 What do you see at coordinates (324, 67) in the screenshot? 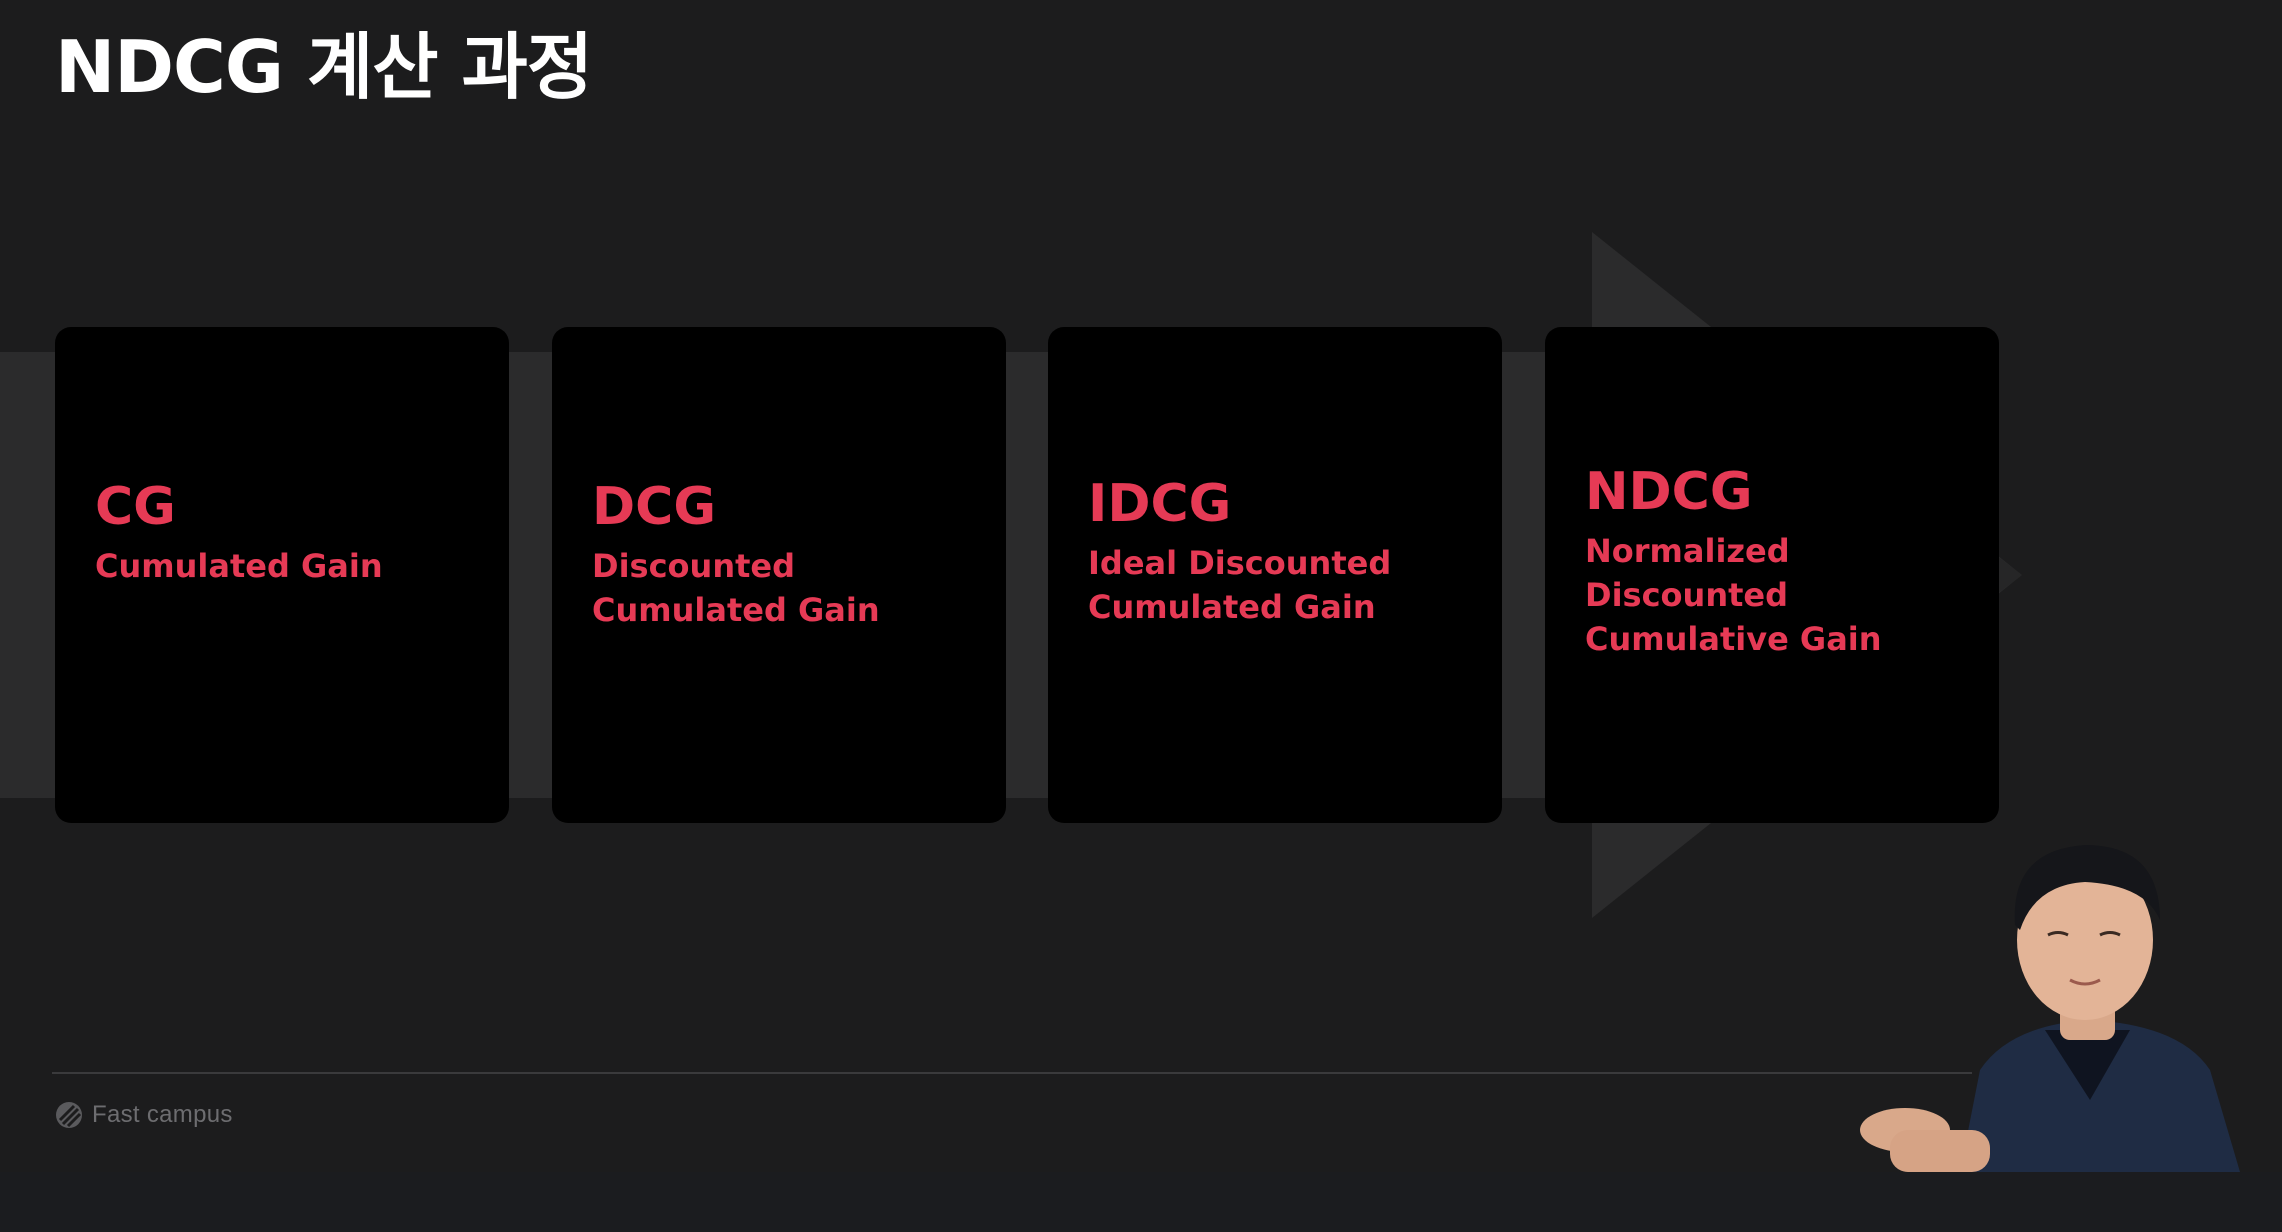
I see `slide-title: NDCG 계산 과정` at bounding box center [324, 67].